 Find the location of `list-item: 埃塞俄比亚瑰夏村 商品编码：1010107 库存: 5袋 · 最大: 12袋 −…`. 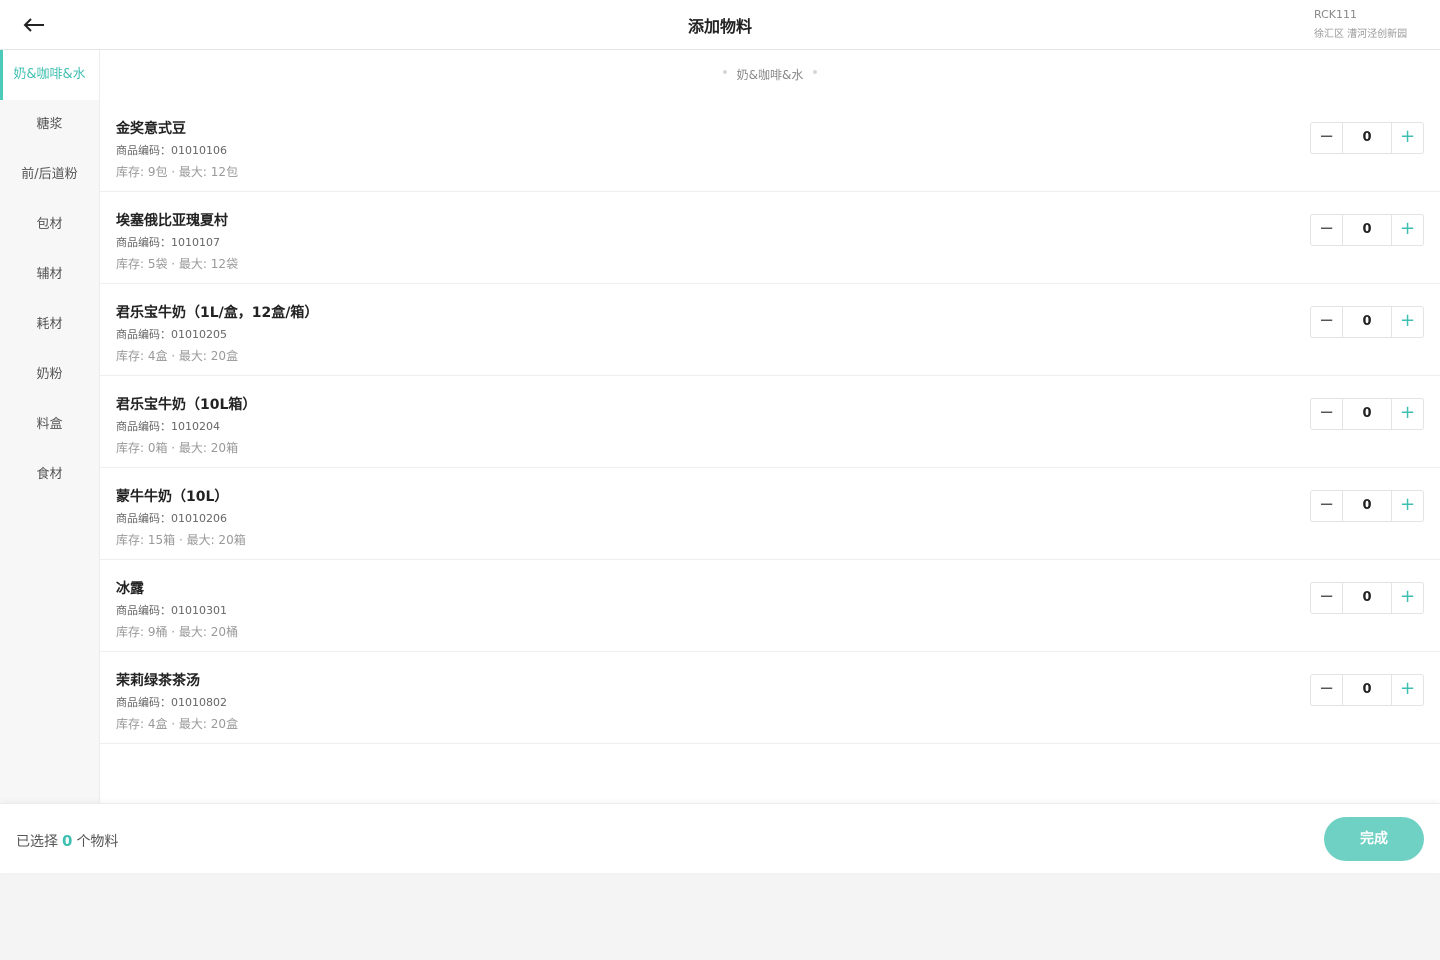

list-item: 埃塞俄比亚瑰夏村 商品编码：1010107 库存: 5袋 · 最大: 12袋 −… is located at coordinates (770, 238).